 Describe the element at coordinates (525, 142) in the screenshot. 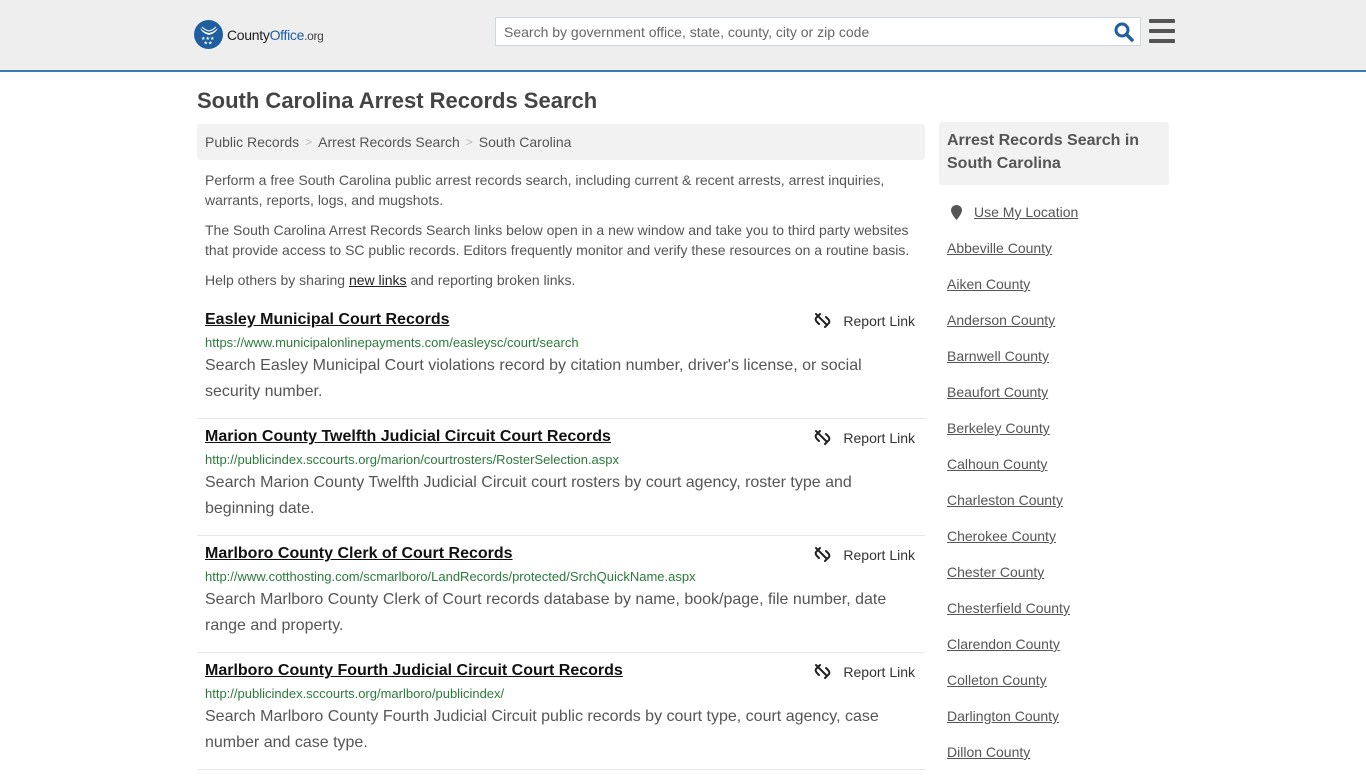

I see `breadcrumb-south-carolina: South Carolina` at that location.